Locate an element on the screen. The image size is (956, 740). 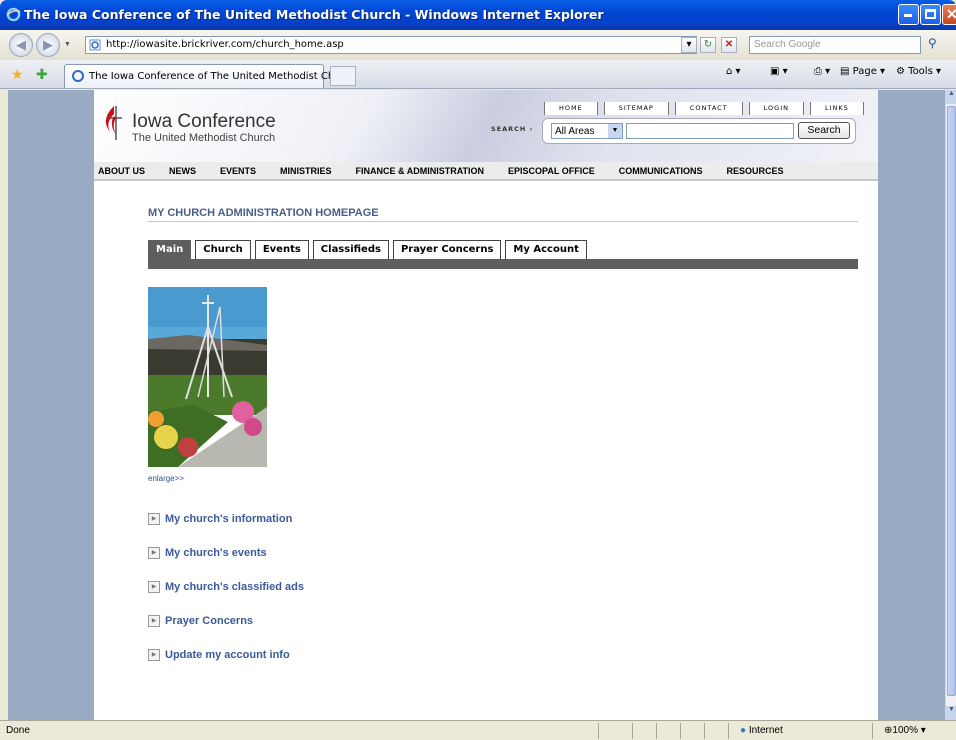
scroll-up-icon: ▲ is located at coordinates (951, 97).